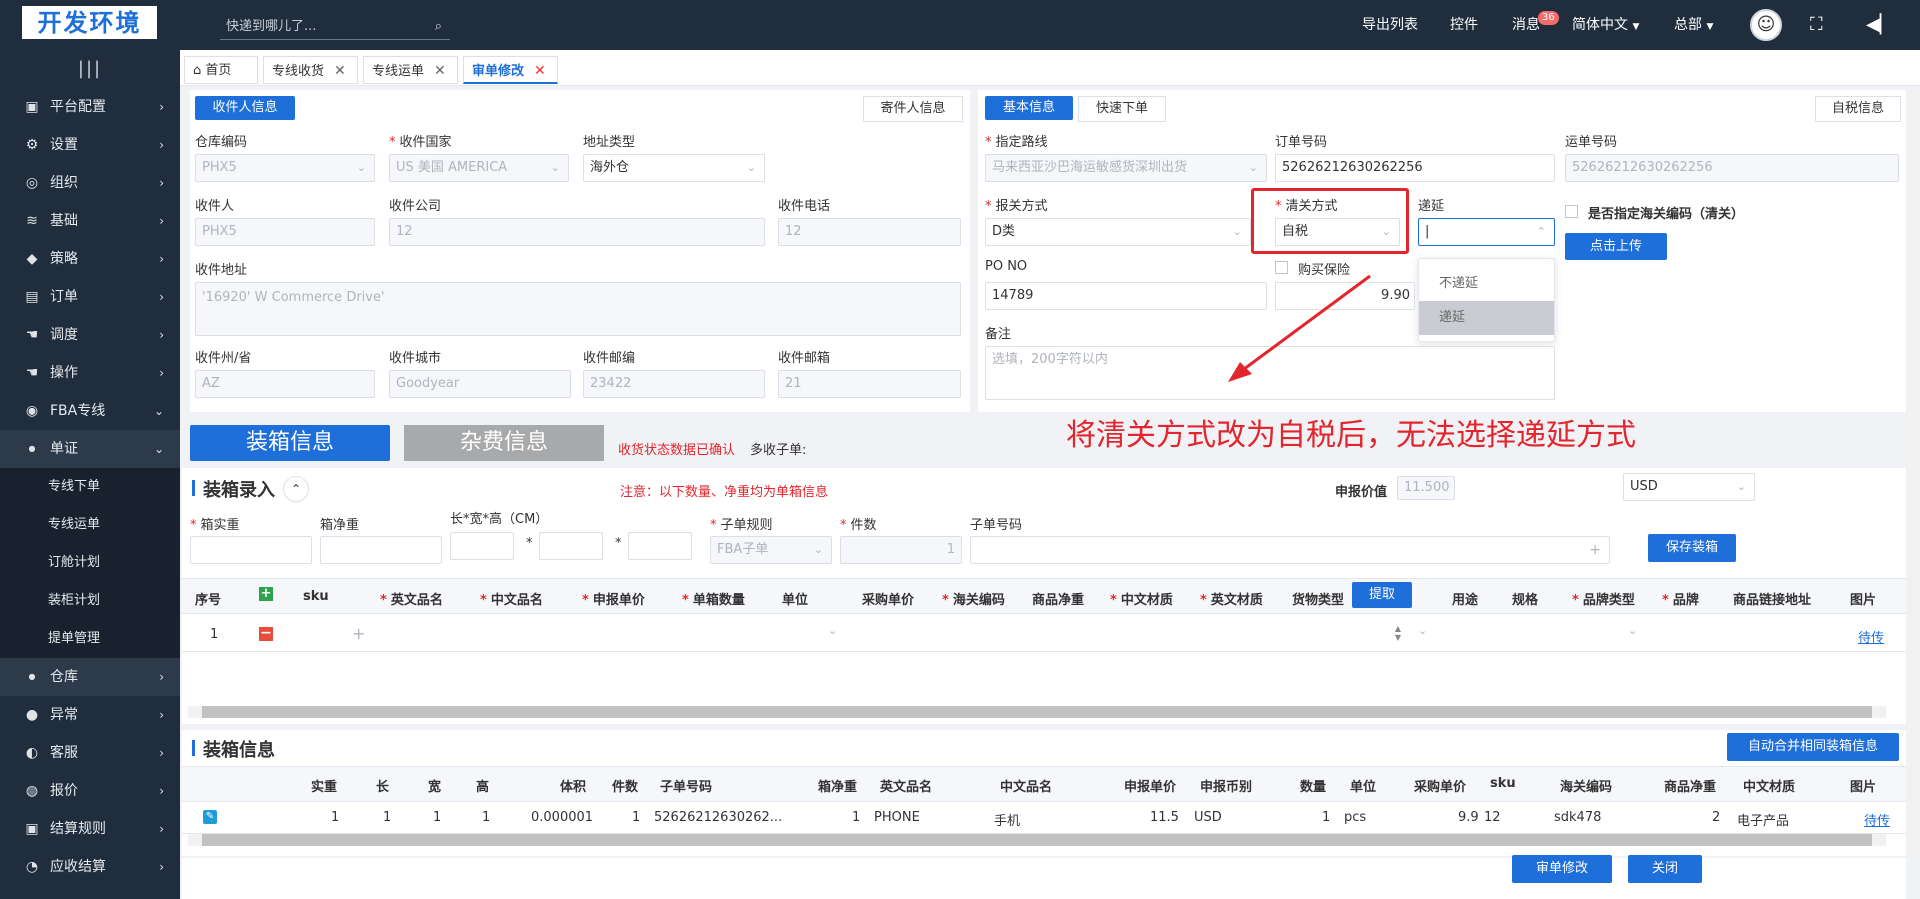 This screenshot has width=1920, height=899. Describe the element at coordinates (90, 677) in the screenshot. I see `sidebar-item-warehouse: ● 仓库 ›` at that location.